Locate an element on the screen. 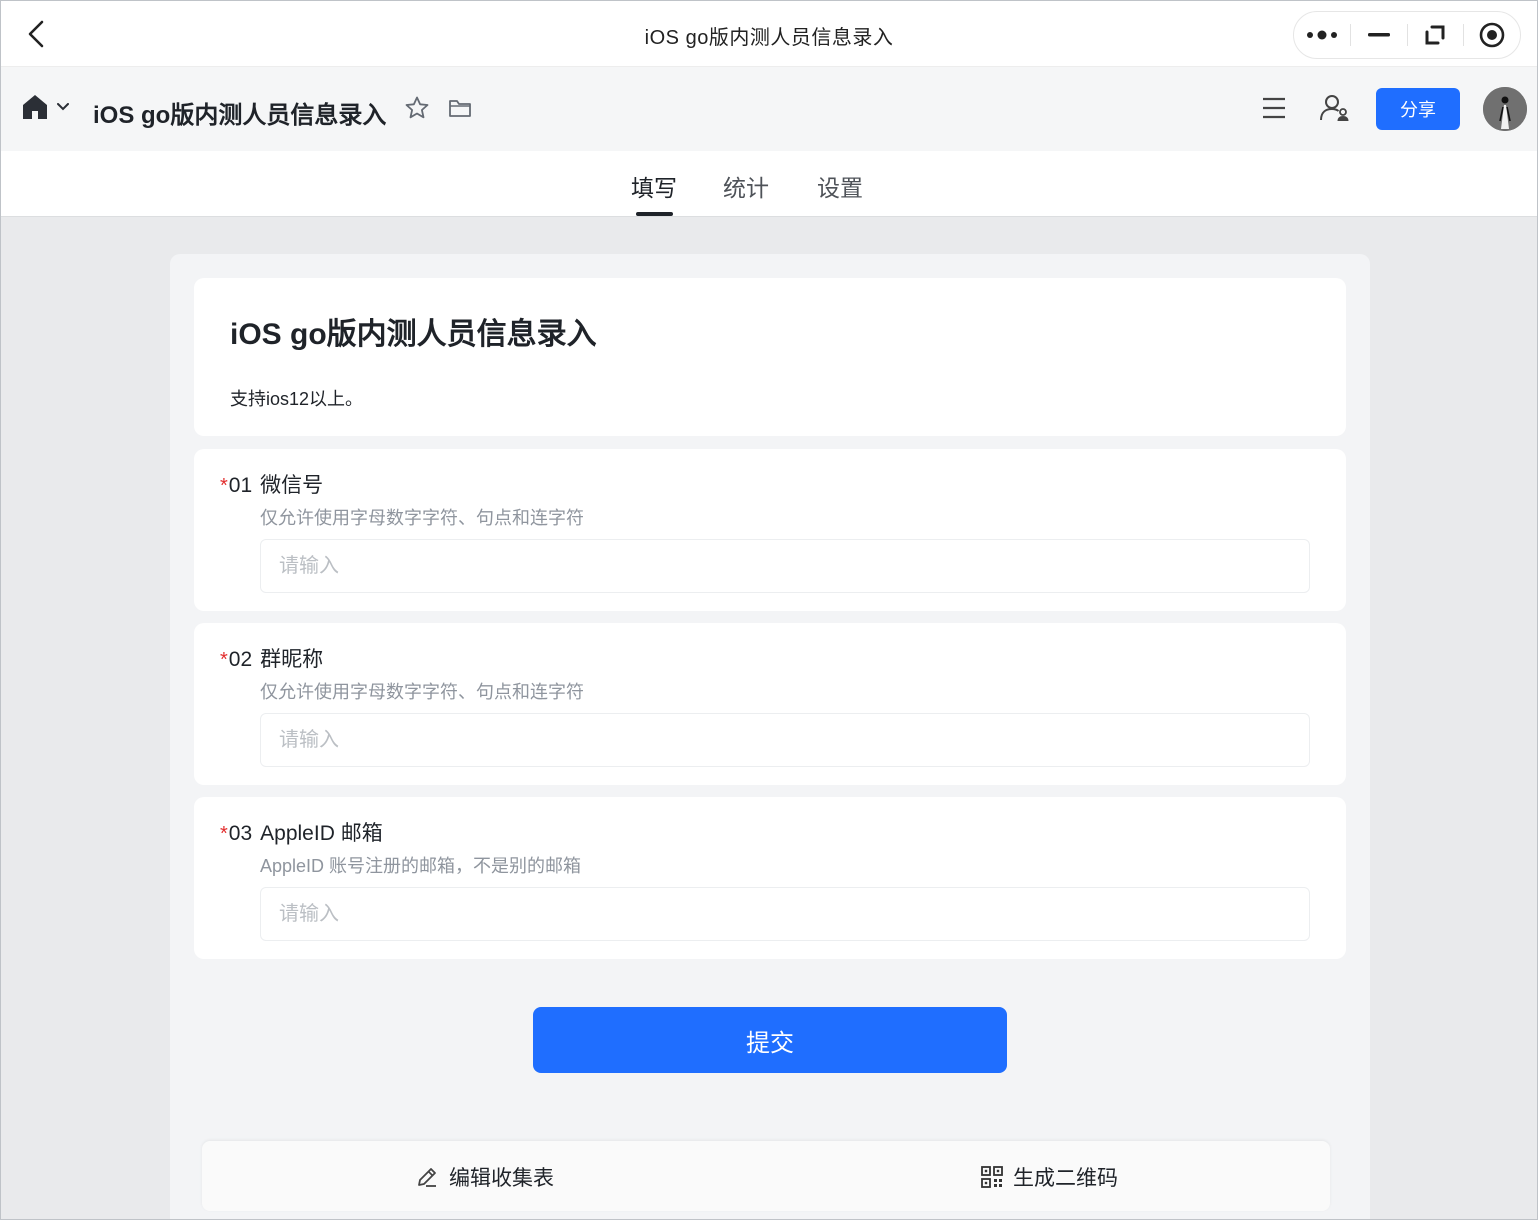 Image resolution: width=1538 pixels, height=1220 pixels. group-nickname-input is located at coordinates (785, 740).